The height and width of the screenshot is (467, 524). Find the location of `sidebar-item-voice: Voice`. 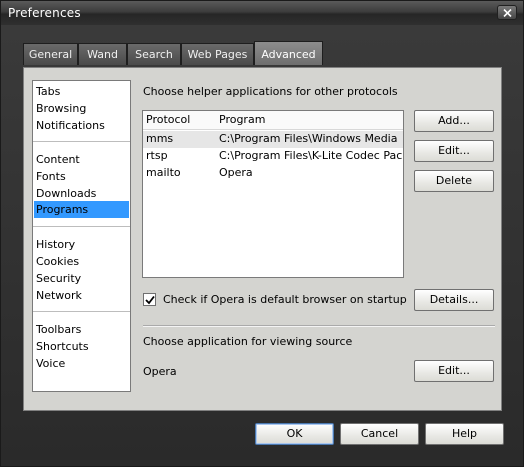

sidebar-item-voice: Voice is located at coordinates (81, 363).